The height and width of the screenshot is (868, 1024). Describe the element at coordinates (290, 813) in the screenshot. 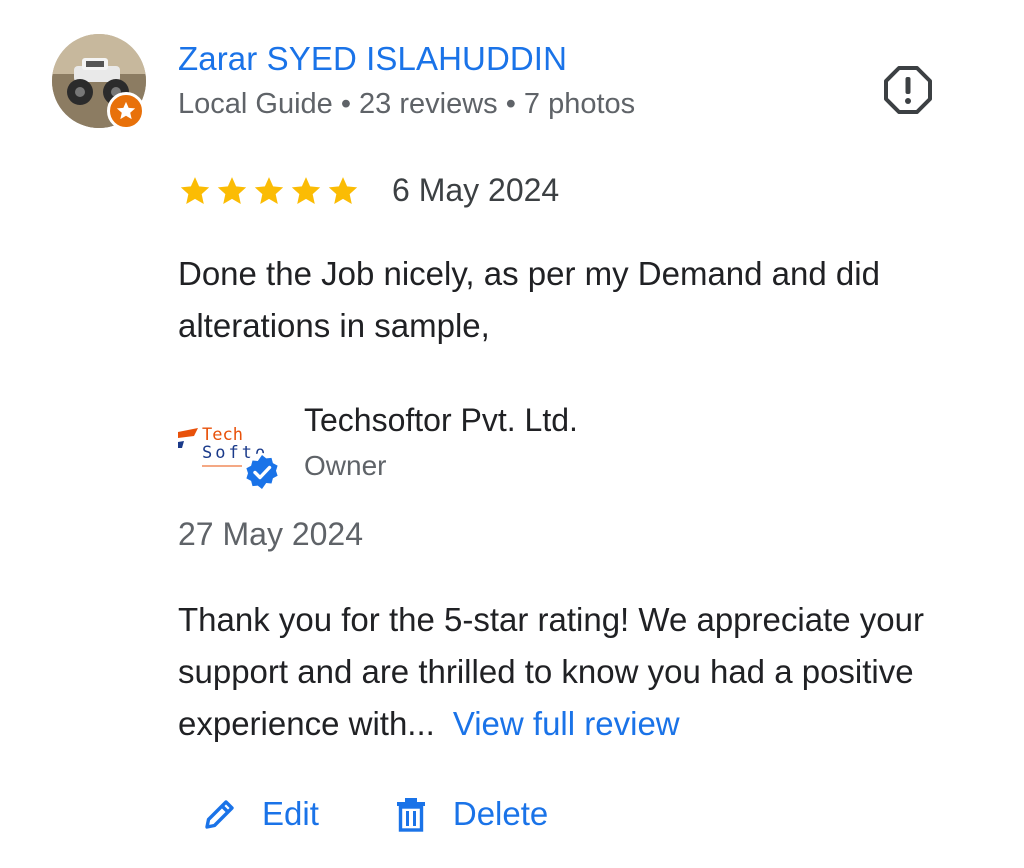

I see `edit-label: Edit` at that location.